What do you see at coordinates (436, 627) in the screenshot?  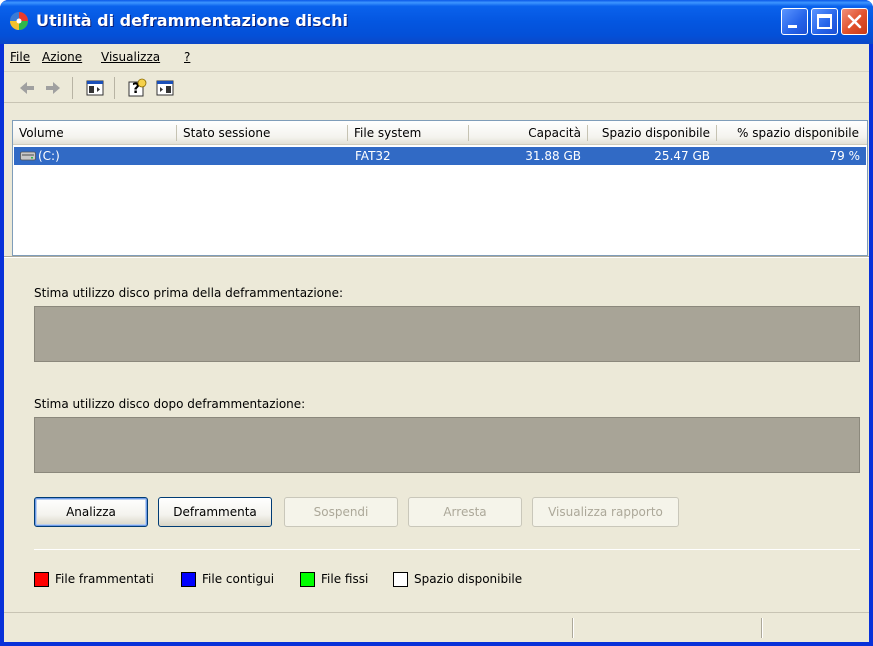 I see `status-bar` at bounding box center [436, 627].